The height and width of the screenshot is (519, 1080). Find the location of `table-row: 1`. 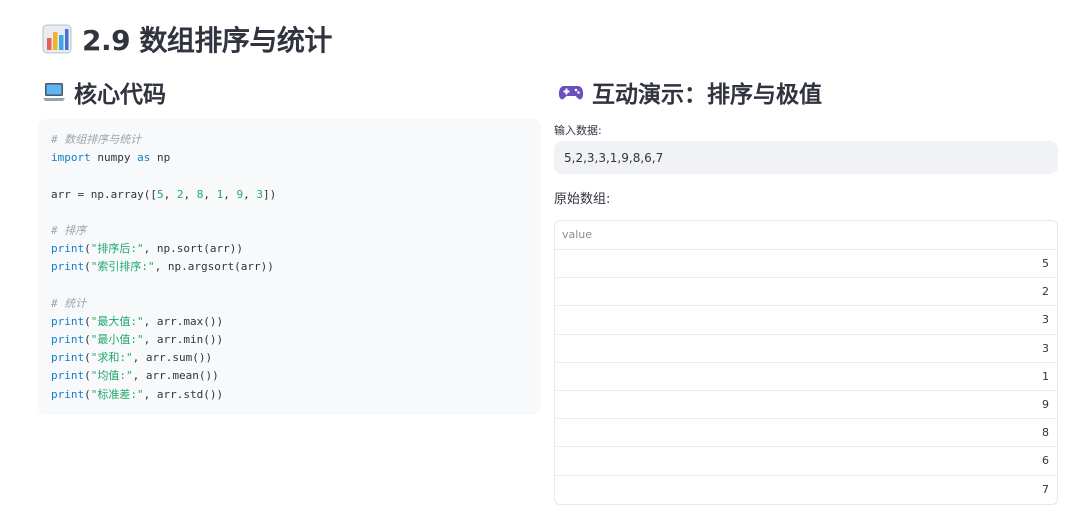

table-row: 1 is located at coordinates (806, 377).